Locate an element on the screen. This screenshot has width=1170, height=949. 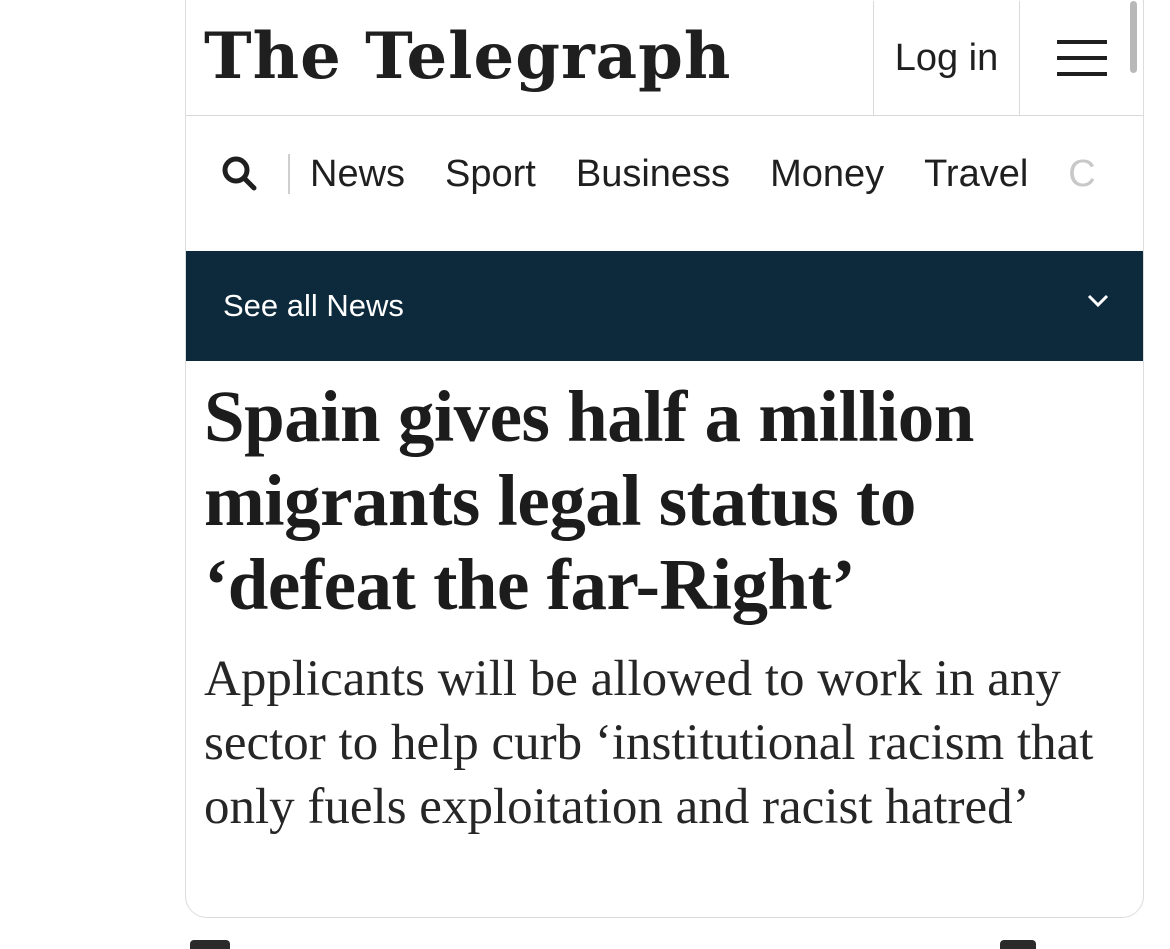
chevron-down-icon is located at coordinates (1098, 301).